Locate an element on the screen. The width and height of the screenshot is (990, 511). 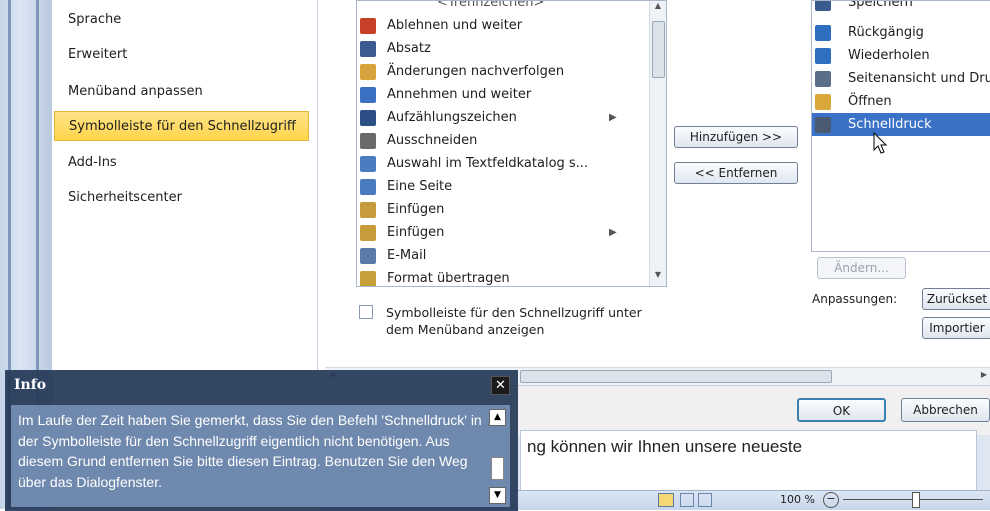
scroll-thumb is located at coordinates (658, 49).